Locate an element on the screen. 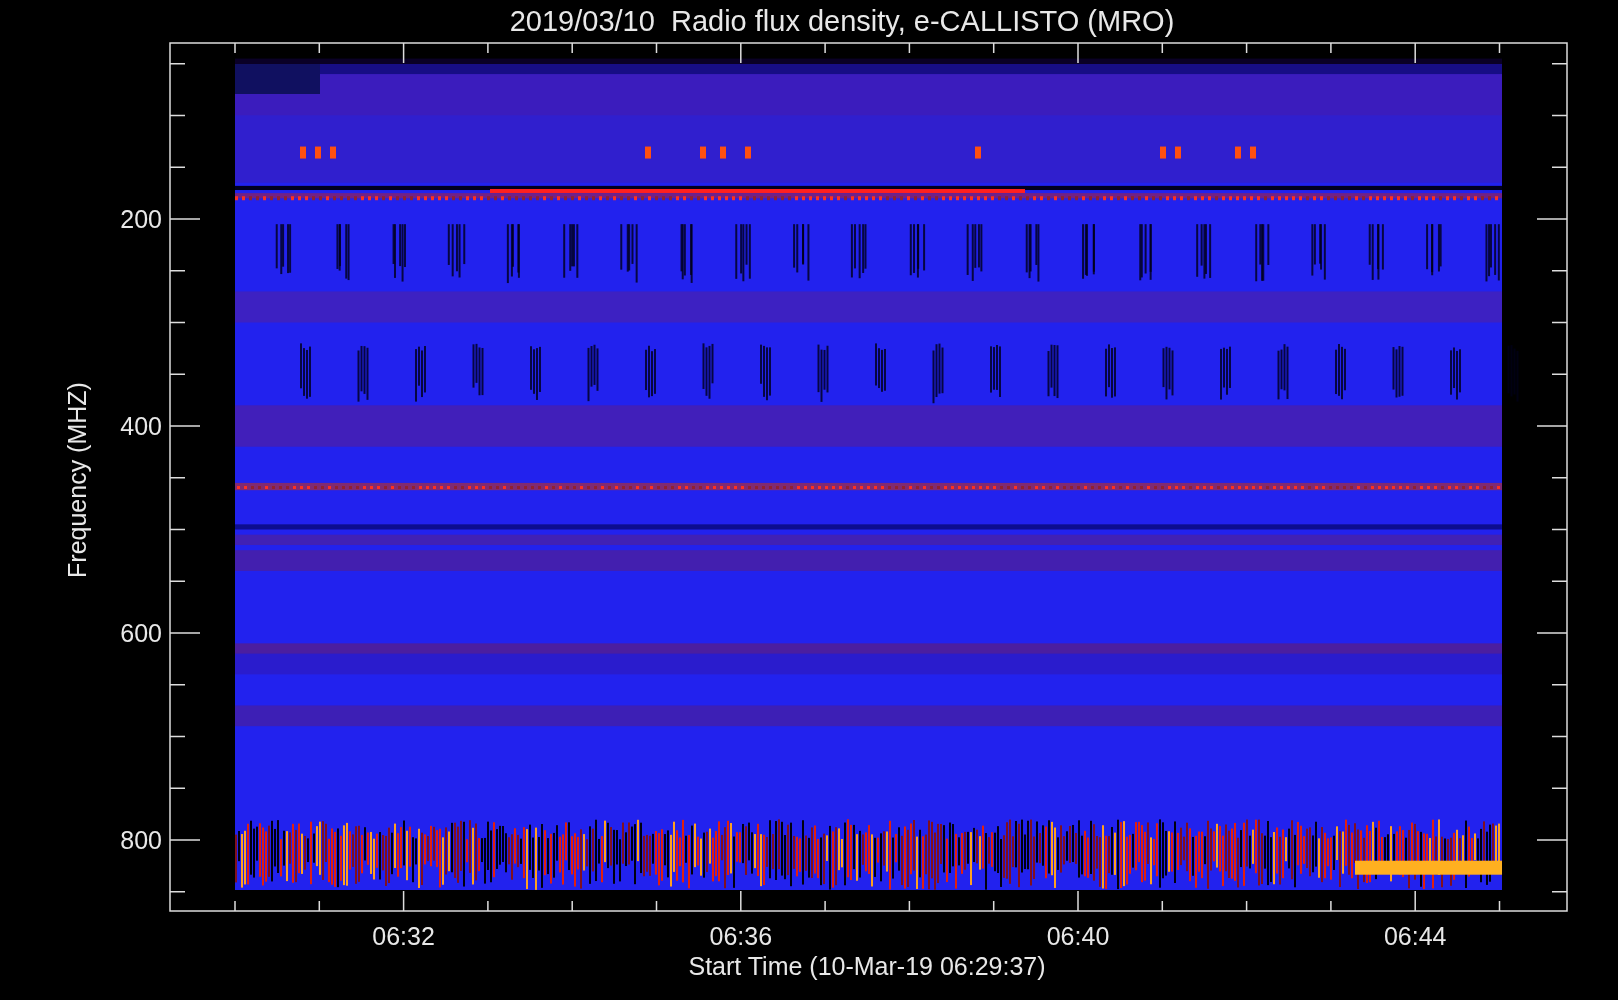  x-tick-label: 06:40 is located at coordinates (1078, 936).